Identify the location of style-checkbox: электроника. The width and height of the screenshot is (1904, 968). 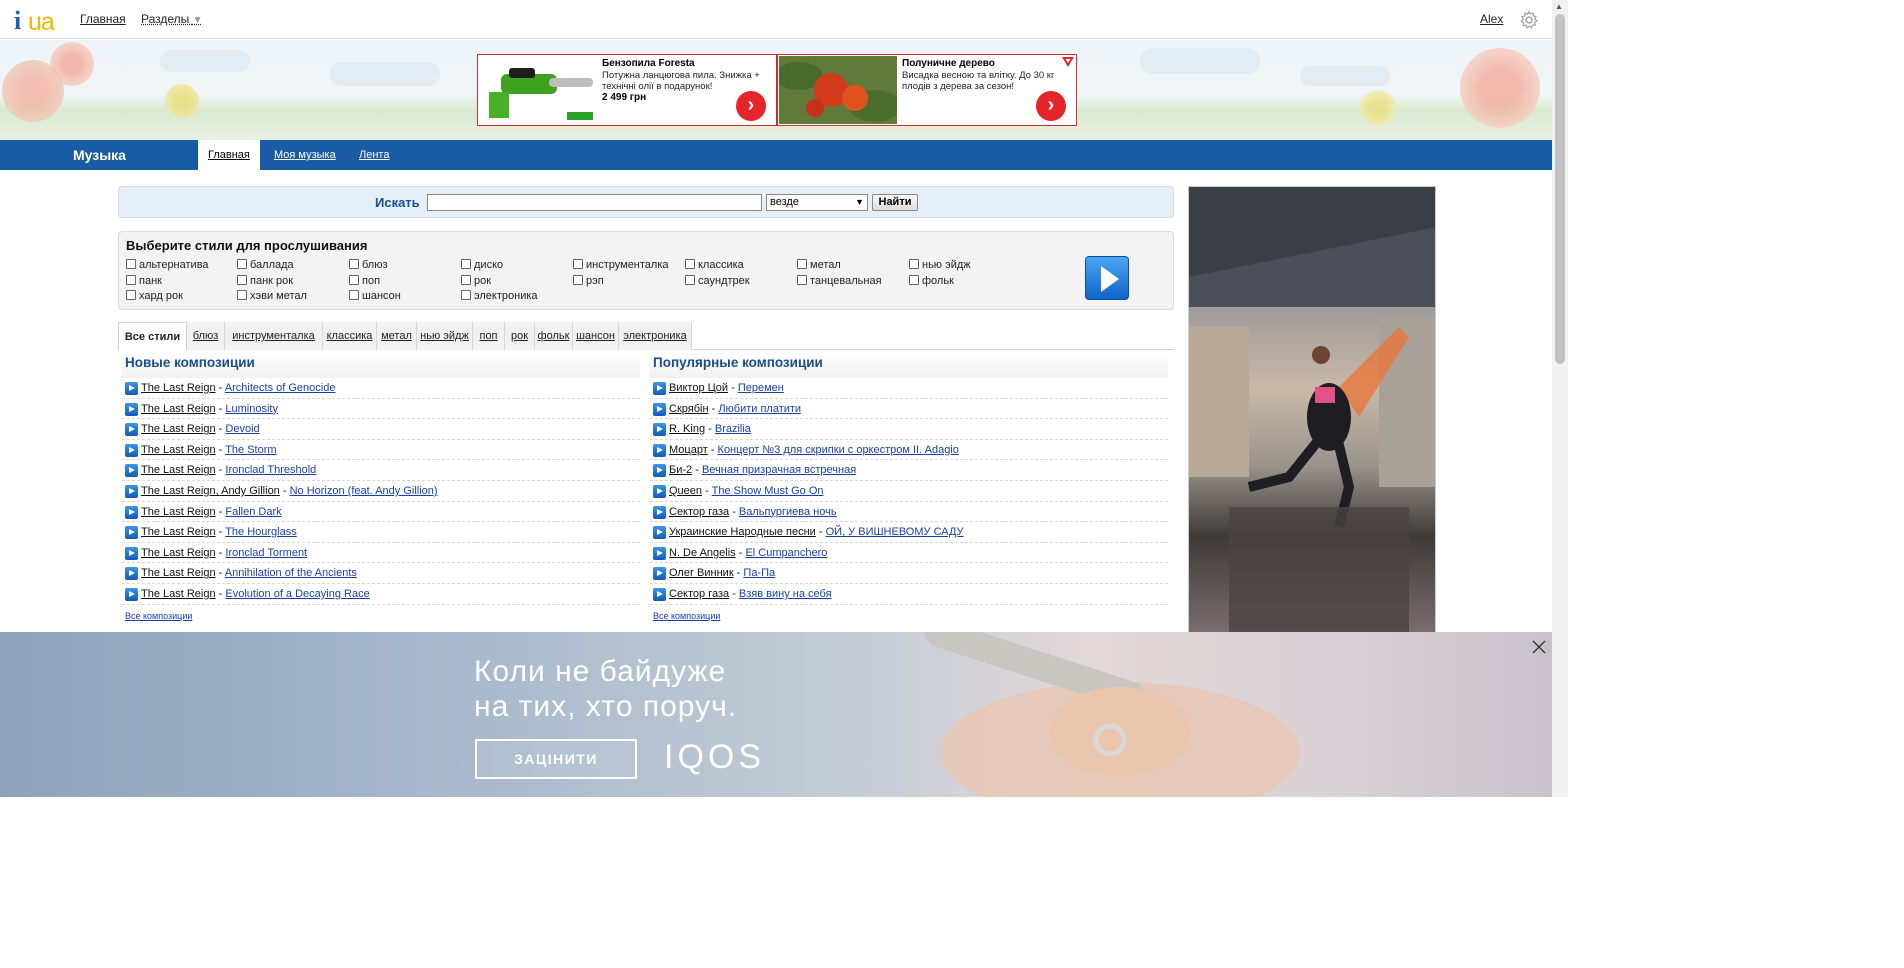
(499, 296).